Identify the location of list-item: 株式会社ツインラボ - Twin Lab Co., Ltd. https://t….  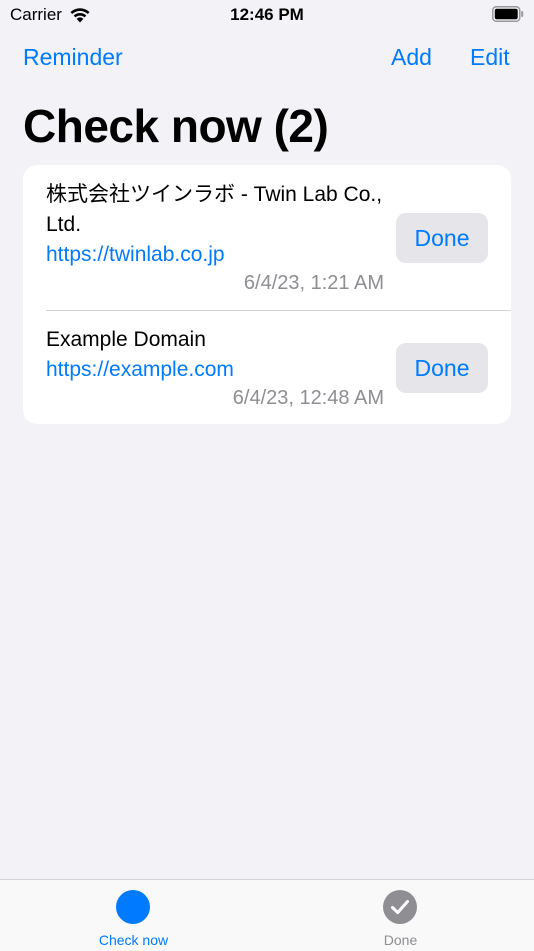
(267, 237).